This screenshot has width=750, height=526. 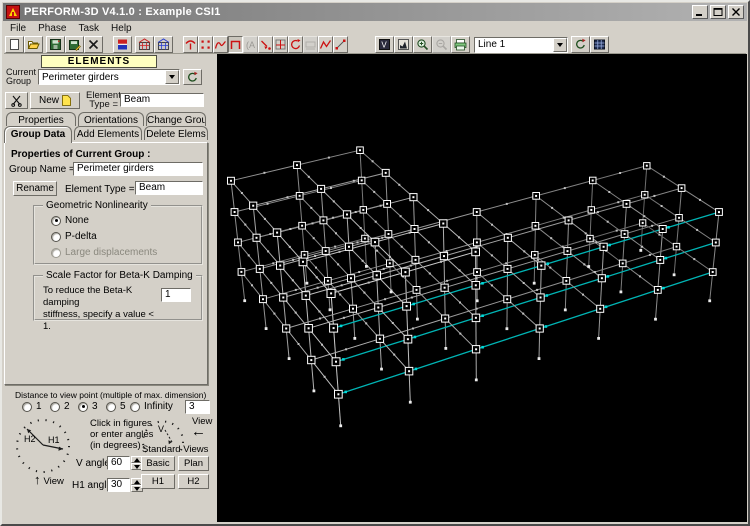 I want to click on tab-delete-elems: Delete Elems, so click(x=176, y=133).